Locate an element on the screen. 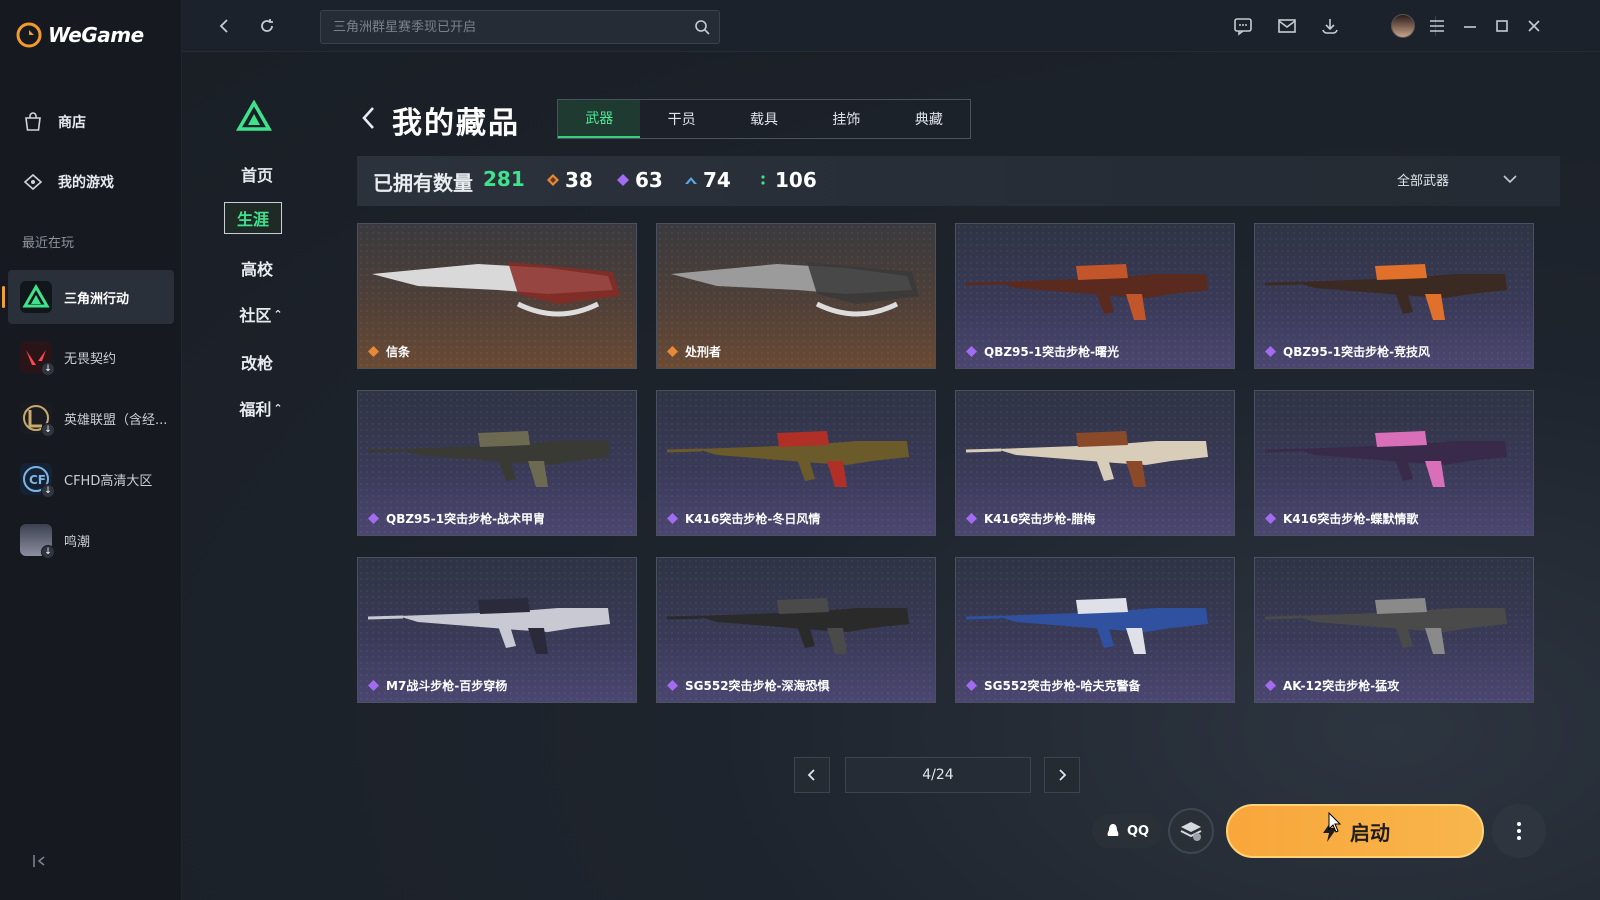 This screenshot has height=900, width=1600. weapon-card: QBZ95-1突击步枪-竞技风 is located at coordinates (1394, 296).